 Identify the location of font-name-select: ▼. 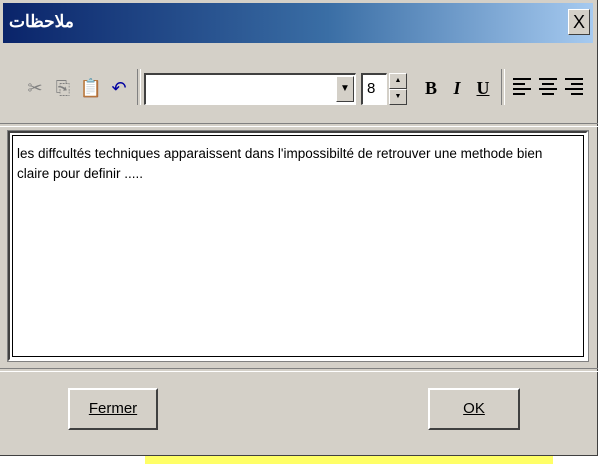
(250, 89).